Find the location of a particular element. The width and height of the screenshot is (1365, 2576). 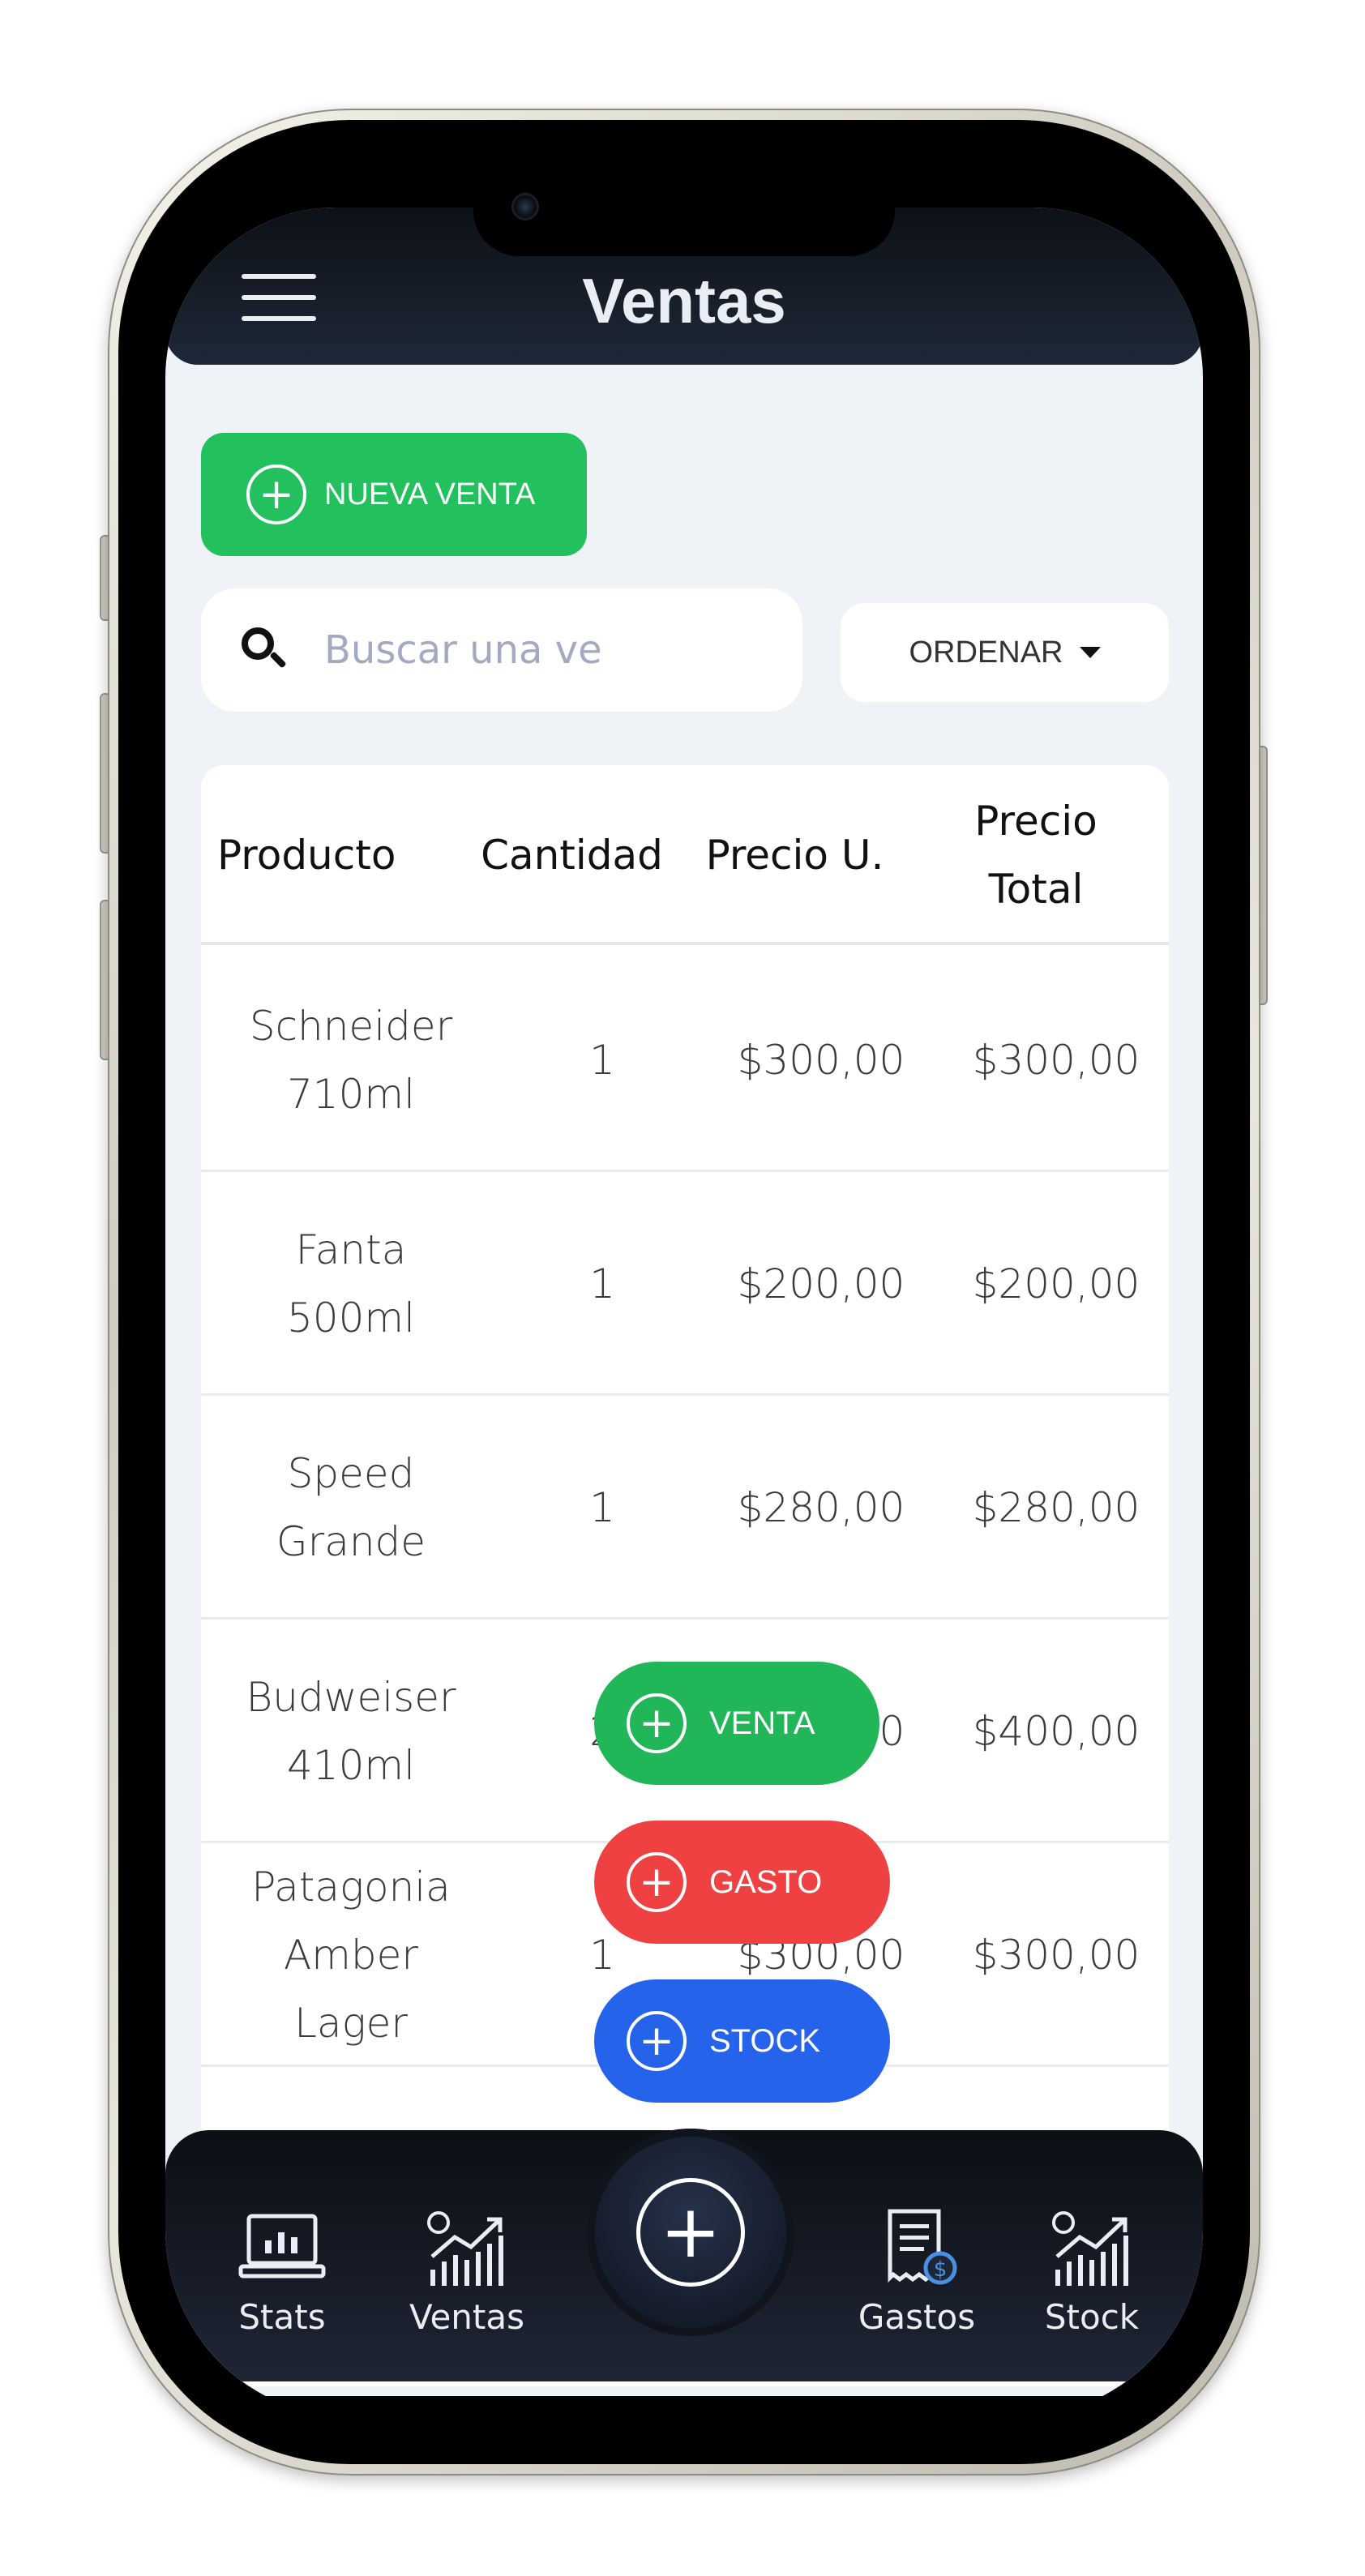

cell-producto: Budweiser 410ml is located at coordinates (351, 1731).